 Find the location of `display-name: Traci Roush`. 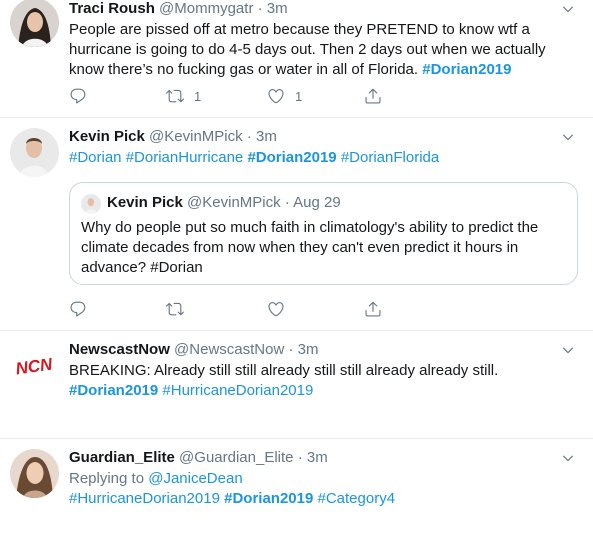

display-name: Traci Roush is located at coordinates (112, 8).